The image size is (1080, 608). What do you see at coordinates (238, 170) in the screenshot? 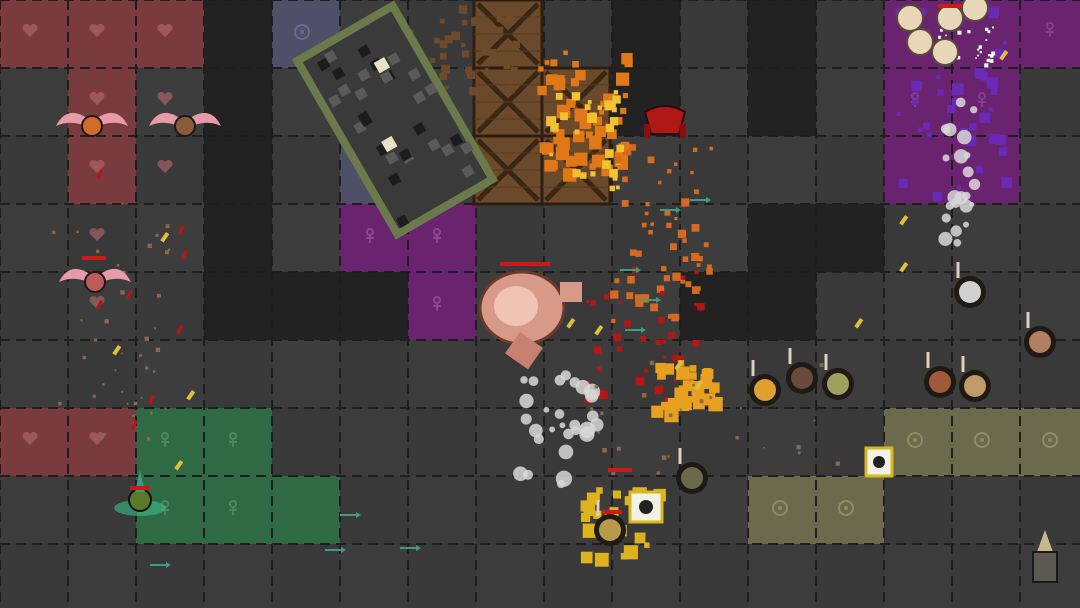
I see `wall-block` at bounding box center [238, 170].